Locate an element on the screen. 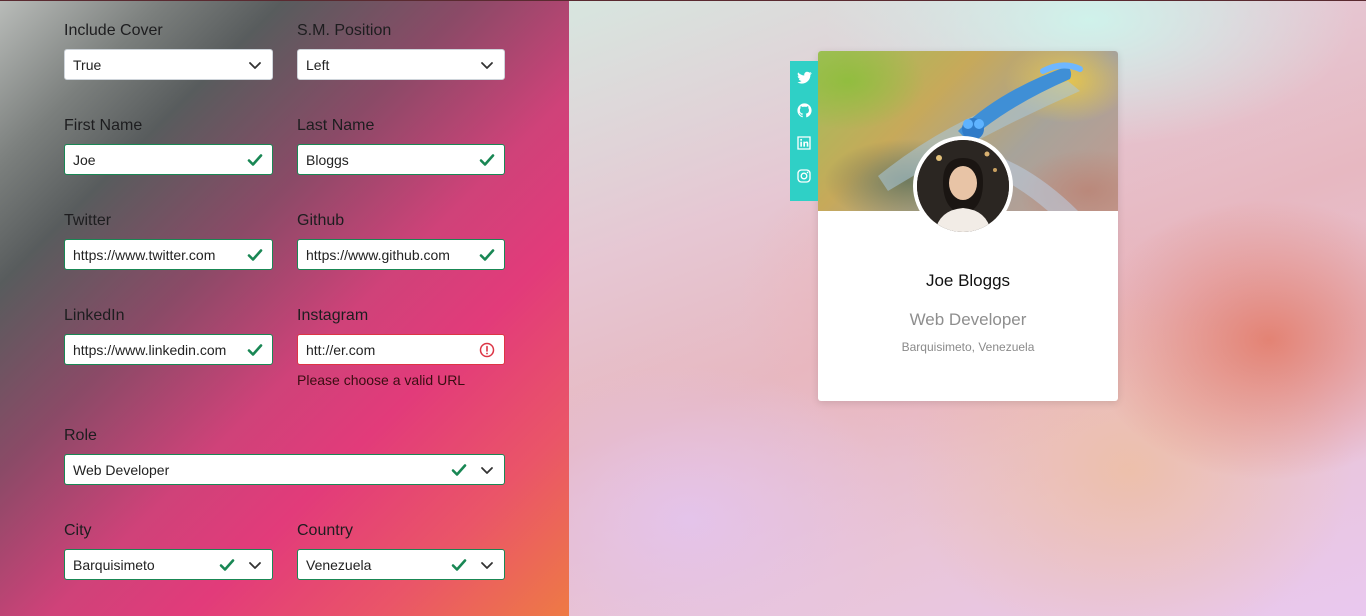 The image size is (1366, 616). linkedin-icon is located at coordinates (804, 151).